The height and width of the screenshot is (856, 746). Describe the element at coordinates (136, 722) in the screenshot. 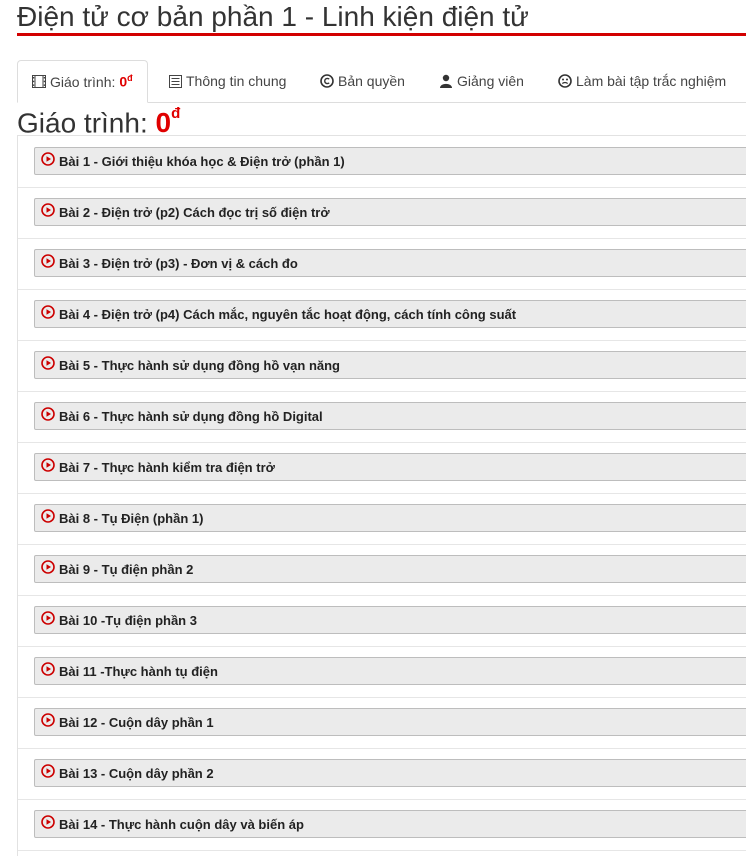

I see `lesson-title: Bài 12 - Cuộn dây phần 1` at that location.